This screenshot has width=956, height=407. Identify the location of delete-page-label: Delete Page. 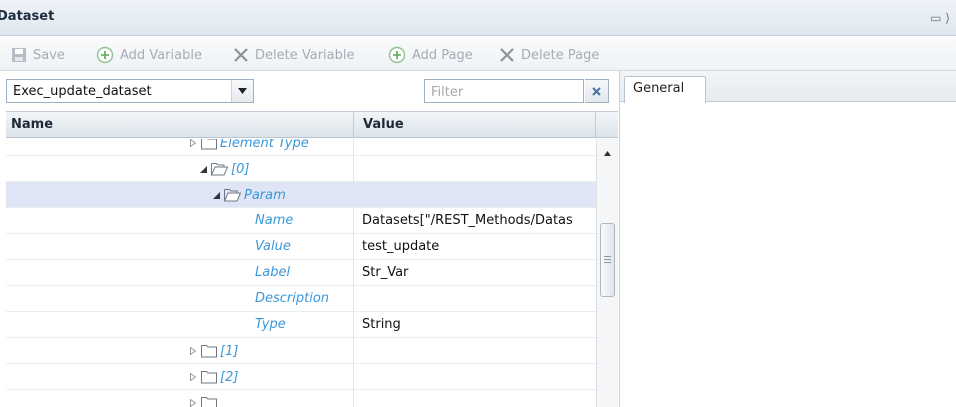
(560, 55).